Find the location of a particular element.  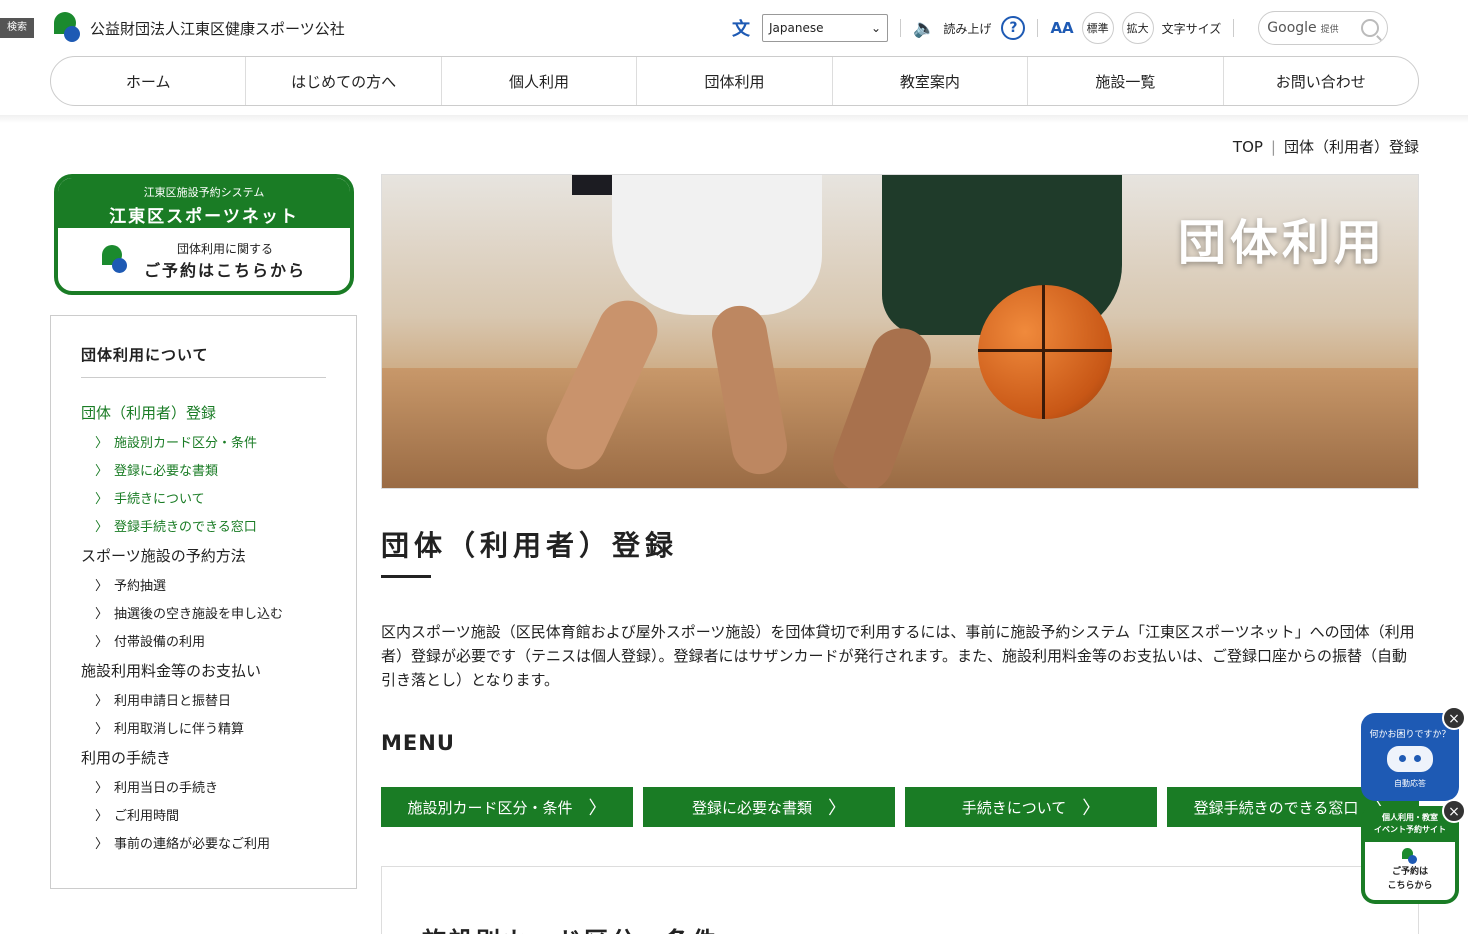

search-input: Google 提供 is located at coordinates (1323, 28).